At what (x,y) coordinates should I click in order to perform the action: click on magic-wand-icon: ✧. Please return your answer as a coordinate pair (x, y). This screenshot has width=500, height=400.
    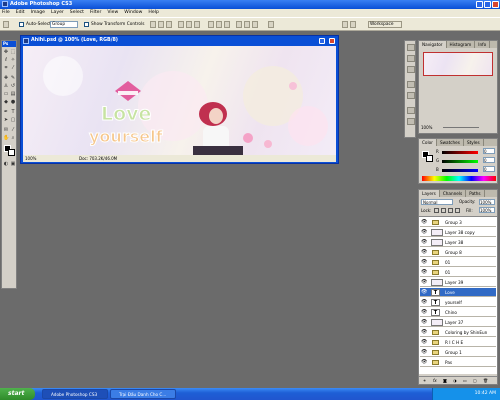
    Looking at the image, I should click on (13, 60).